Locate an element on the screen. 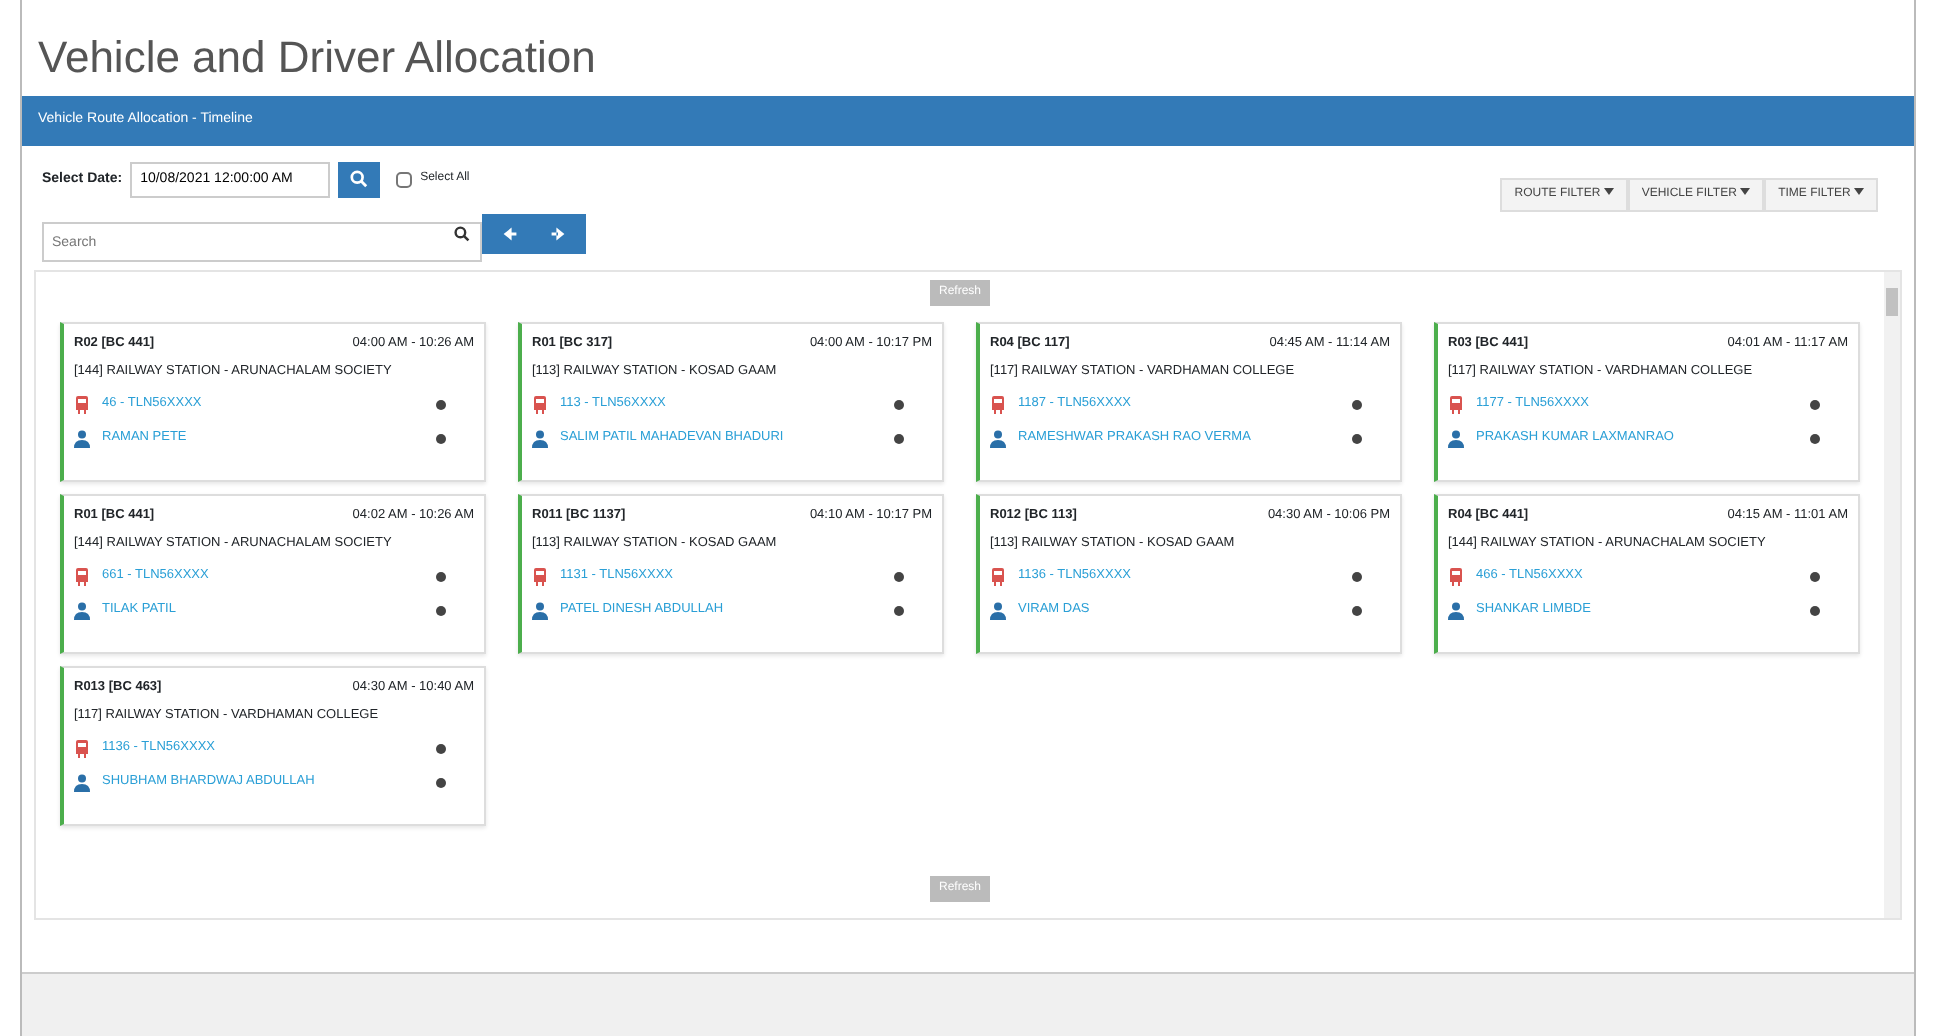 The height and width of the screenshot is (1036, 1936). search-button is located at coordinates (359, 179).